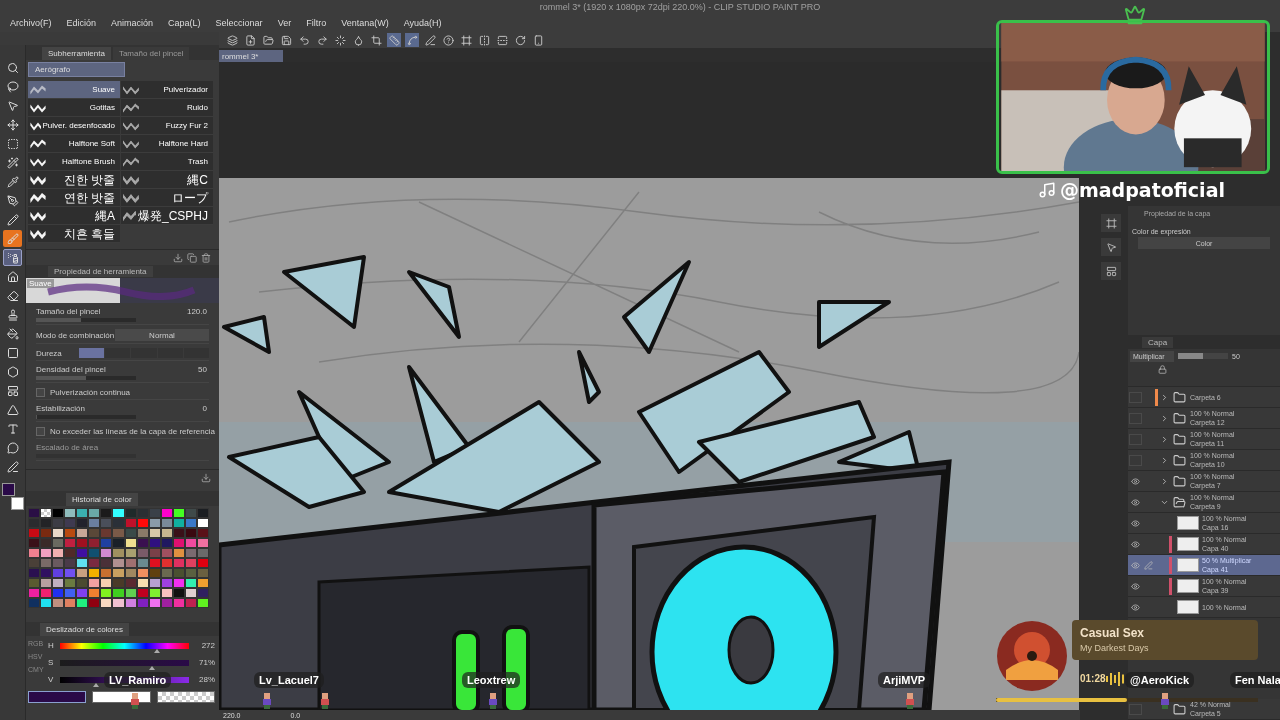 Image resolution: width=1280 pixels, height=720 pixels. I want to click on brush-item: 치흔 흑들, so click(74, 234).